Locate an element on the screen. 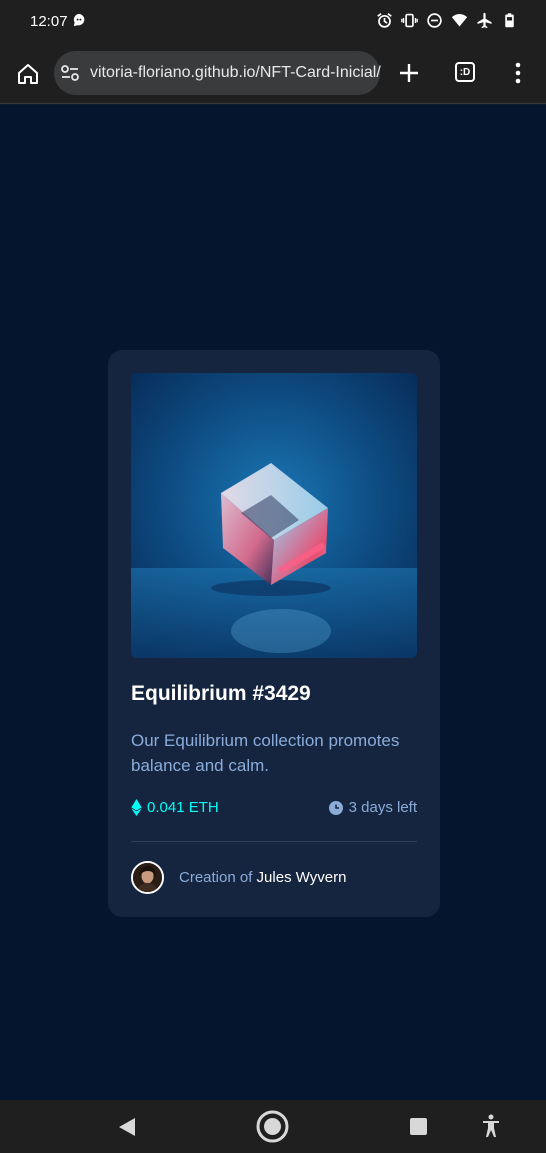 This screenshot has height=1153, width=546. price-section: 0.041 ETH is located at coordinates (175, 807).